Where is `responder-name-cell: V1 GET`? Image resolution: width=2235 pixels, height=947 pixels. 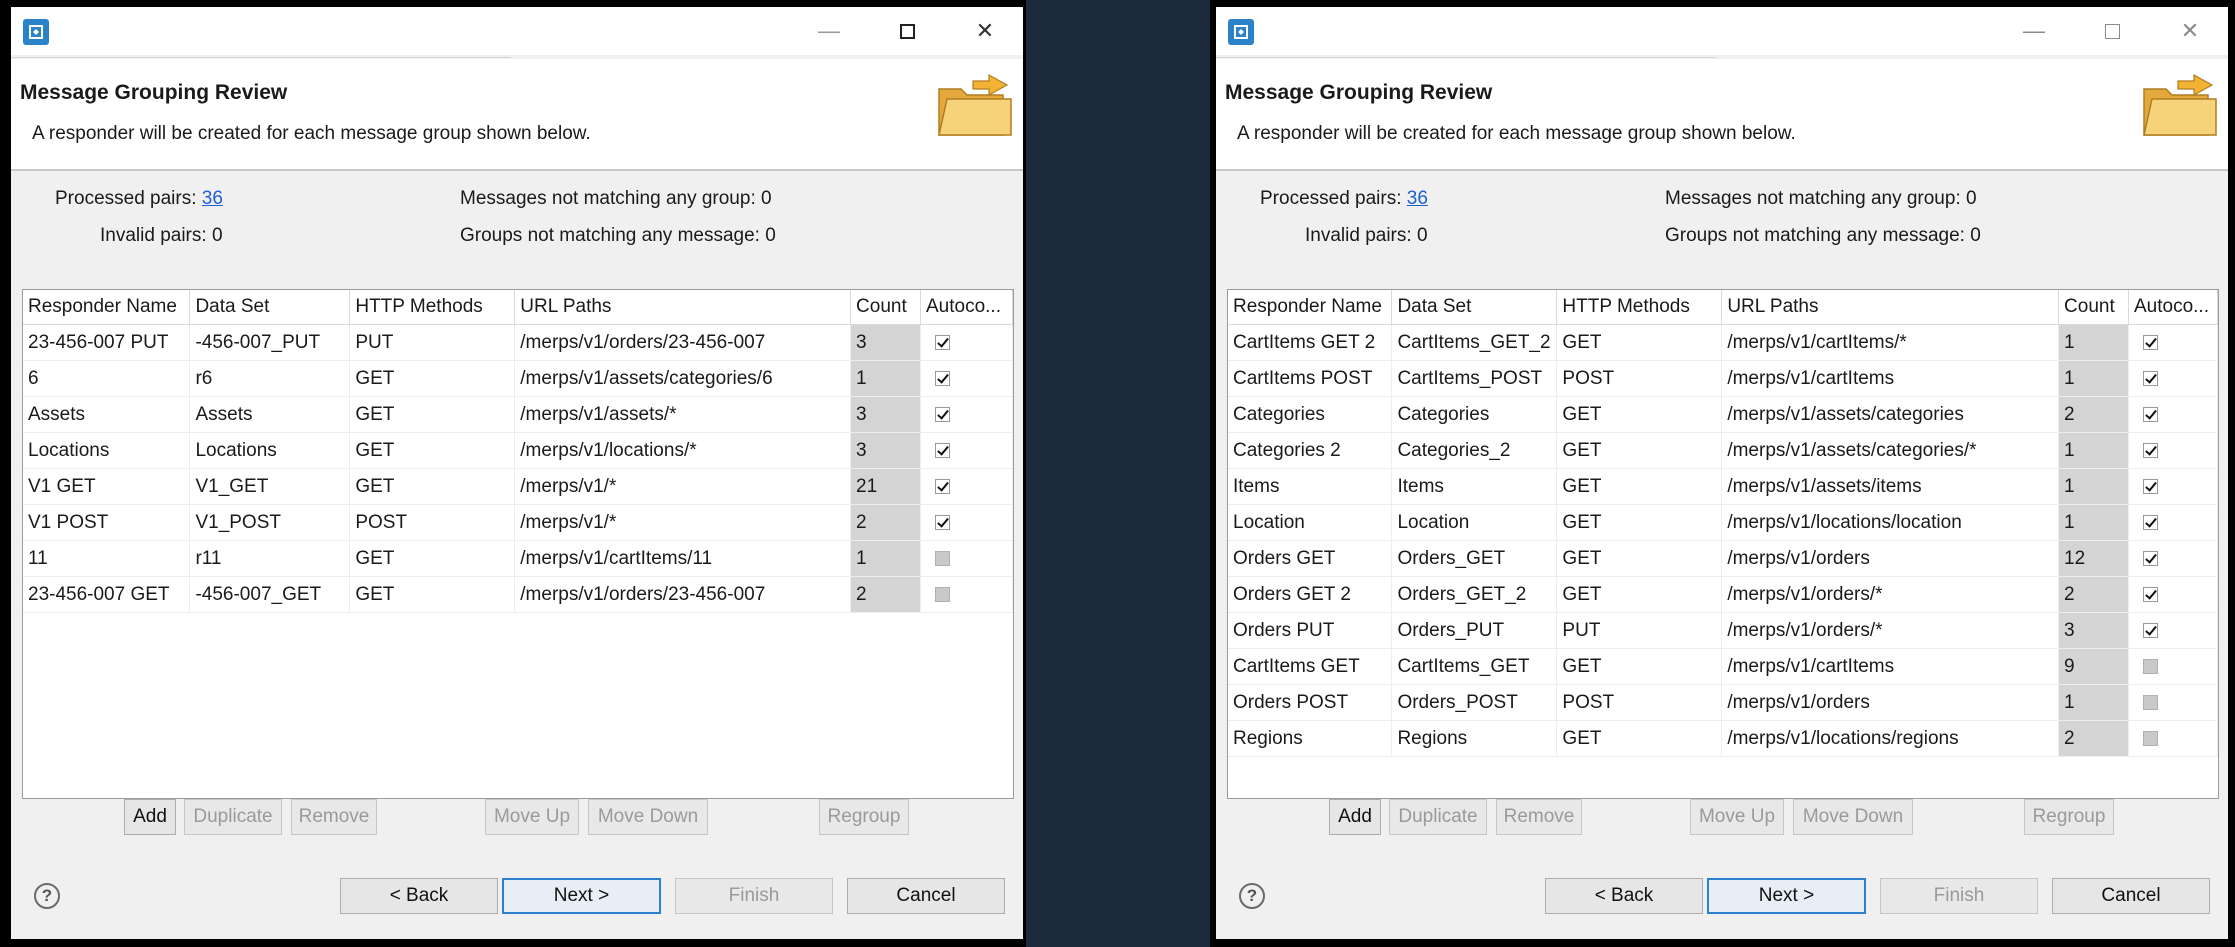 responder-name-cell: V1 GET is located at coordinates (107, 486).